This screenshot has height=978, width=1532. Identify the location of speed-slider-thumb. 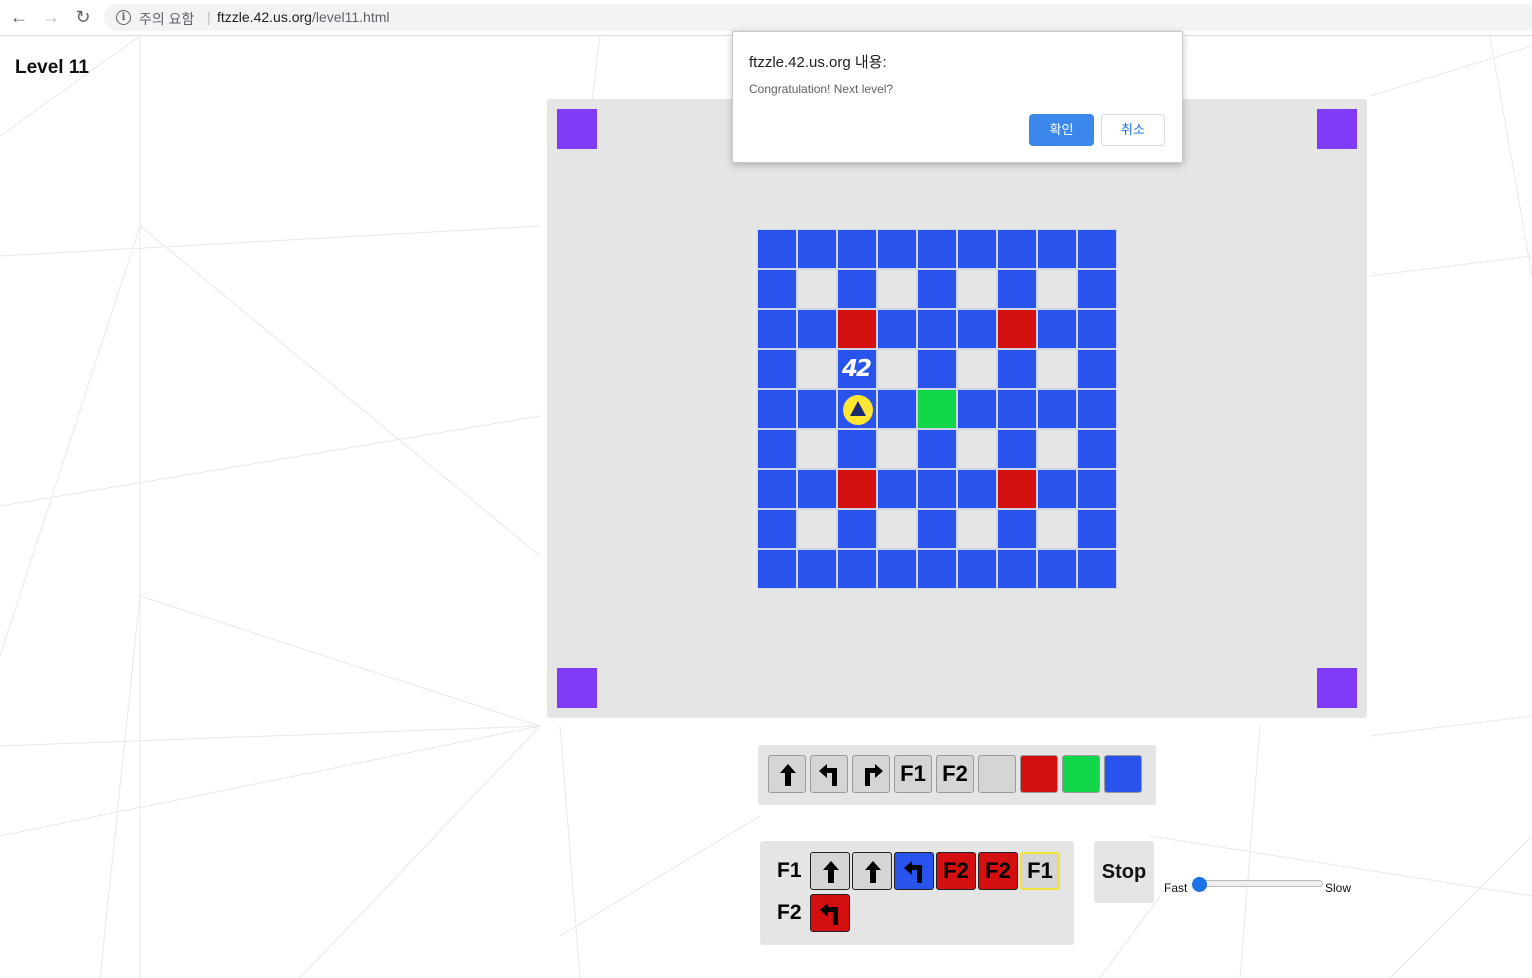
(1199, 884).